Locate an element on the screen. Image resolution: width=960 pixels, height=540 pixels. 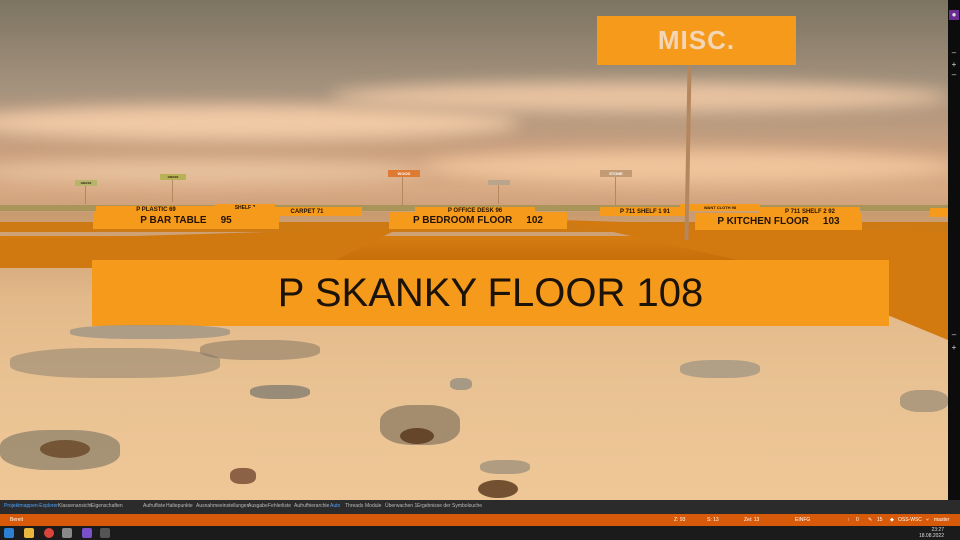
sign-misc: MISC. is located at coordinates (696, 40).